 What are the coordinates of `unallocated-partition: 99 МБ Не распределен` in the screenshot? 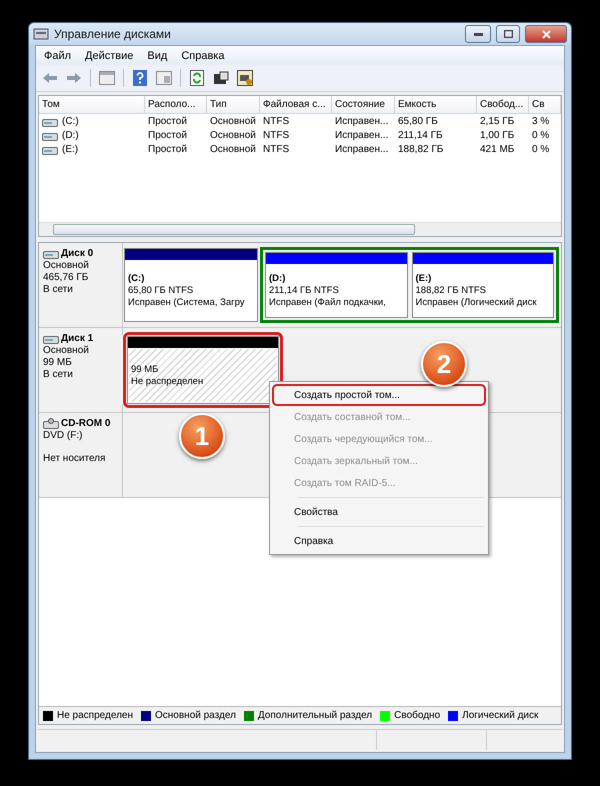 It's located at (203, 370).